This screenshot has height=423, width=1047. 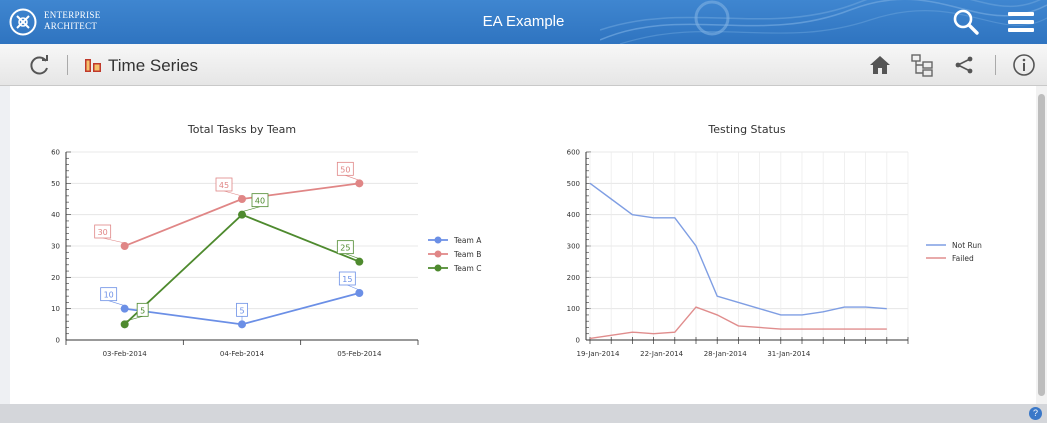 I want to click on hierarchy-icon, so click(x=922, y=65).